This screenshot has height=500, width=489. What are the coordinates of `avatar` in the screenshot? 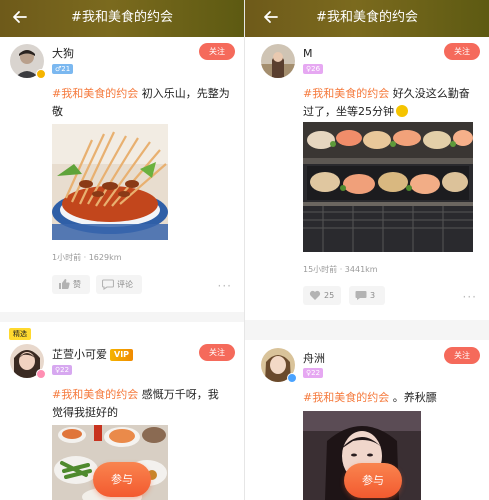 It's located at (278, 61).